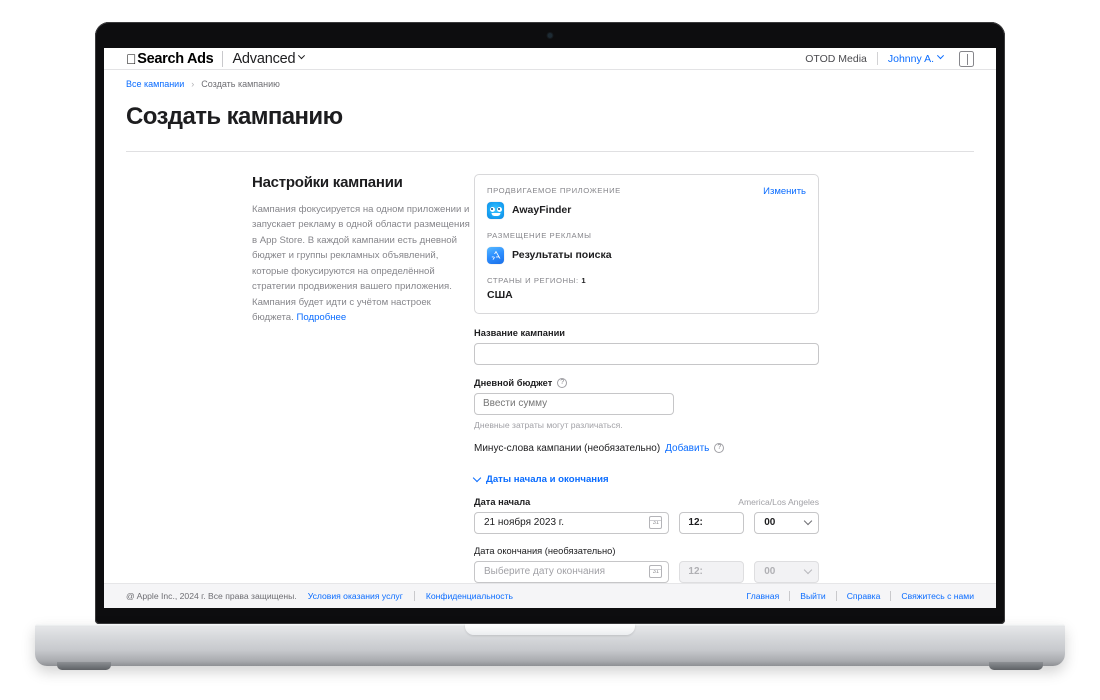  What do you see at coordinates (646, 210) in the screenshot?
I see `promoted-app-row: AwayFinder` at bounding box center [646, 210].